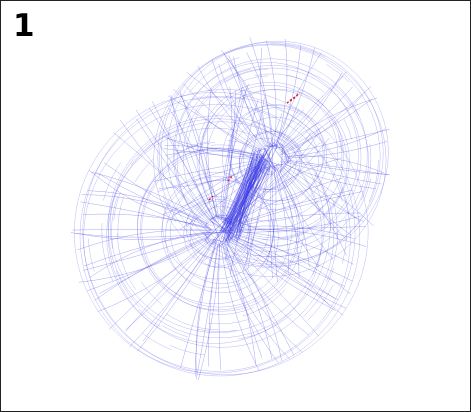  I want to click on panel-label: 1, so click(24, 26).